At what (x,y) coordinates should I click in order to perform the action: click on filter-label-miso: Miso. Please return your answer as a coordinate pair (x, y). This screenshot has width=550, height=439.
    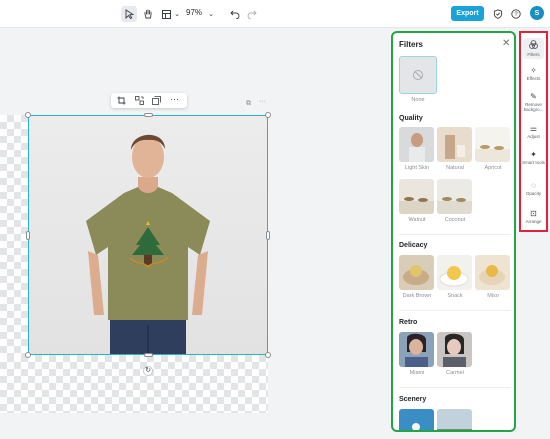
    Looking at the image, I should click on (493, 296).